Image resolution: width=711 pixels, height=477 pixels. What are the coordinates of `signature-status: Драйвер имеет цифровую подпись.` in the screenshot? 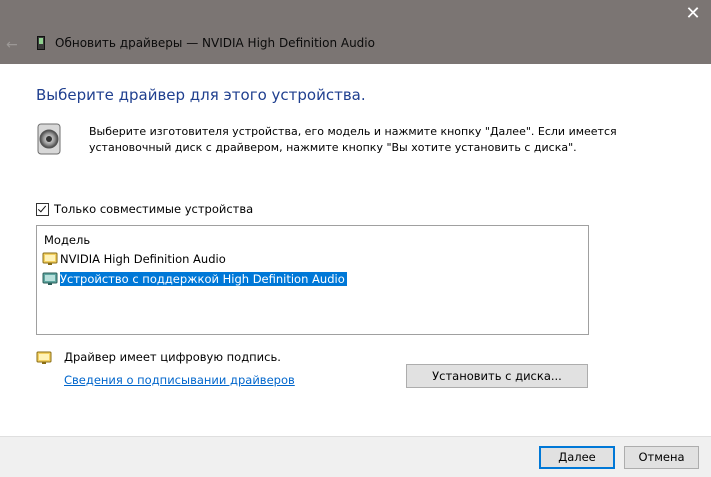 It's located at (172, 357).